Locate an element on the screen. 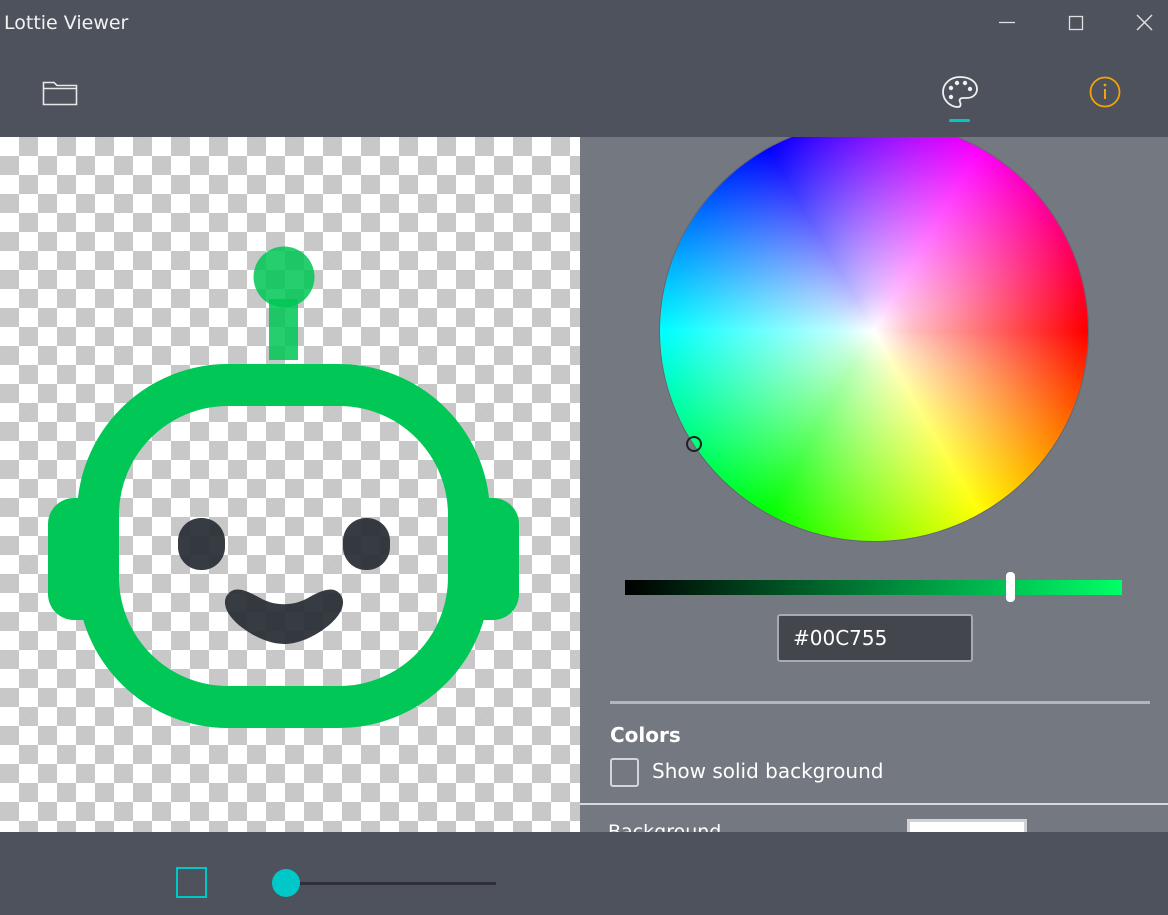  left-eye is located at coordinates (201, 544).